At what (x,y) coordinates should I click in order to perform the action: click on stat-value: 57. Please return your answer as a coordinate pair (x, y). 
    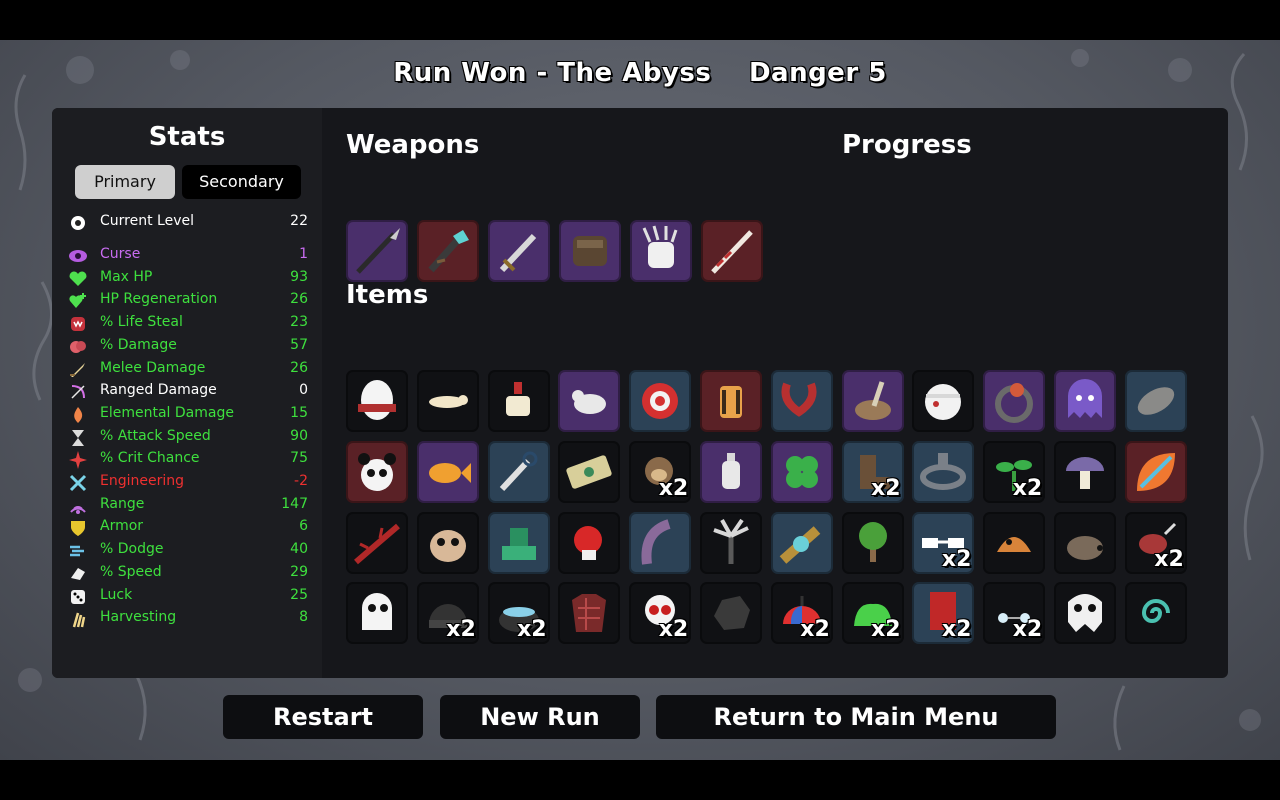
    Looking at the image, I should click on (299, 344).